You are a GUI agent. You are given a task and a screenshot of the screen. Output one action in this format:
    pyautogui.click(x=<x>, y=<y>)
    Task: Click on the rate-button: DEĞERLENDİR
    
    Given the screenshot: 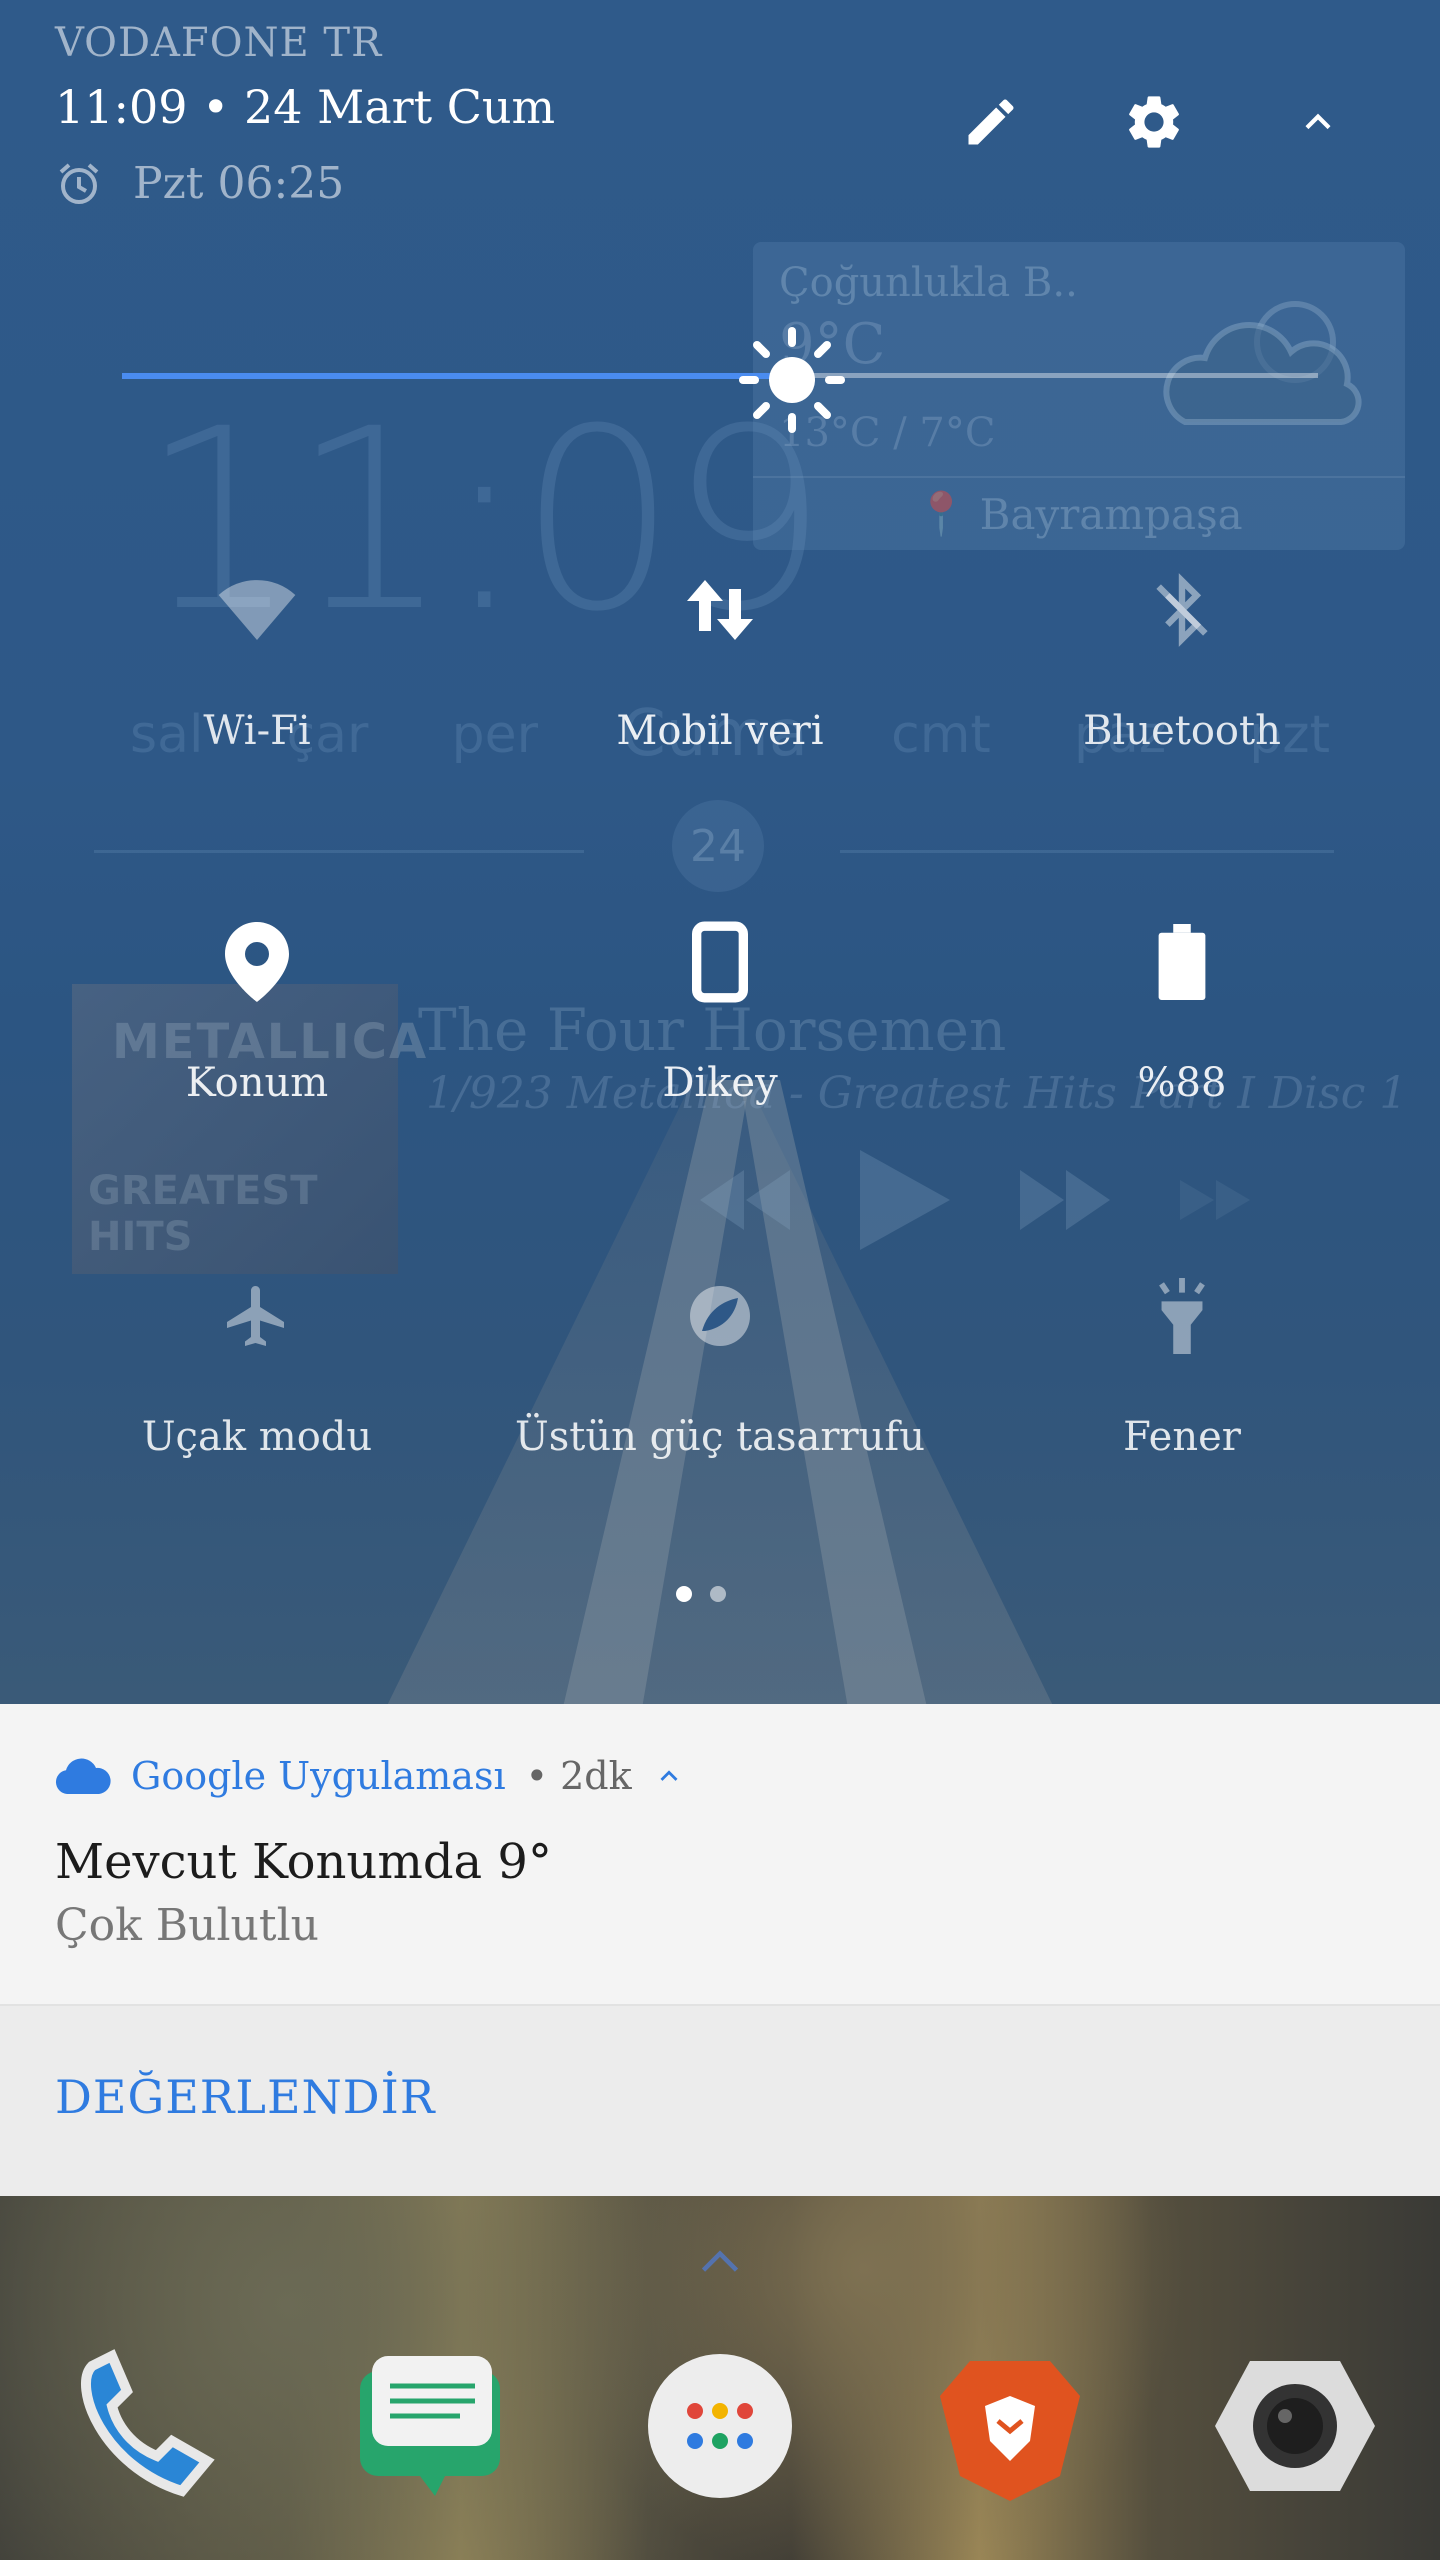 What is the action you would take?
    pyautogui.click(x=245, y=2097)
    